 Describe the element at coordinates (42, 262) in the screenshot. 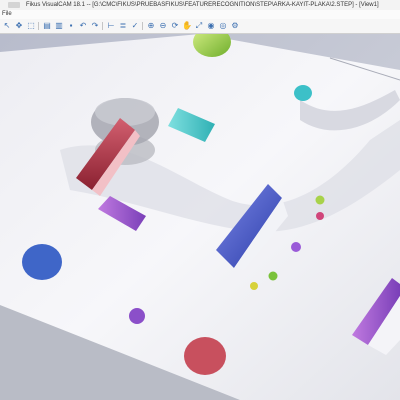

I see `blue-hole` at that location.